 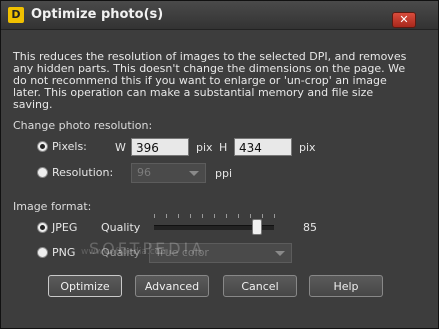 I want to click on png-quality-label: Quality, so click(x=121, y=252).